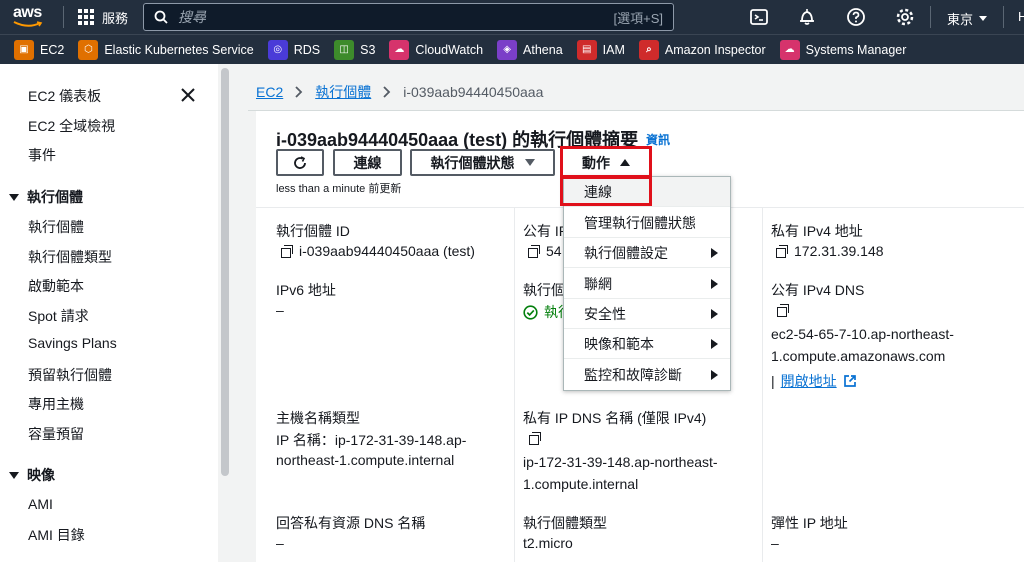  I want to click on sidebar-item-events: 事件, so click(42, 155).